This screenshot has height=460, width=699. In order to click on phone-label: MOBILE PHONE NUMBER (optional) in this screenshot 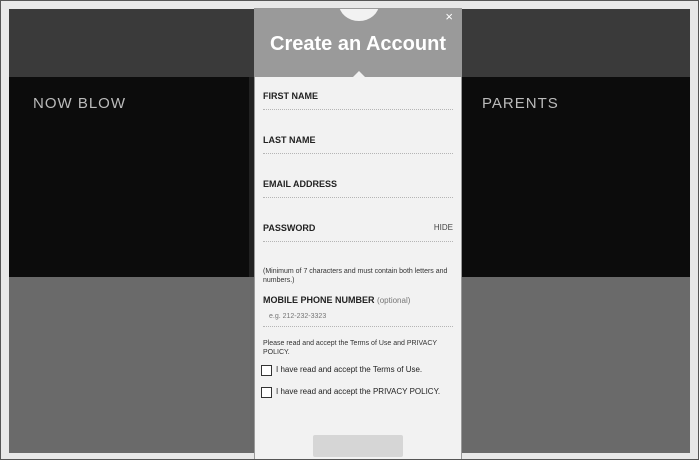, I will do `click(336, 300)`.